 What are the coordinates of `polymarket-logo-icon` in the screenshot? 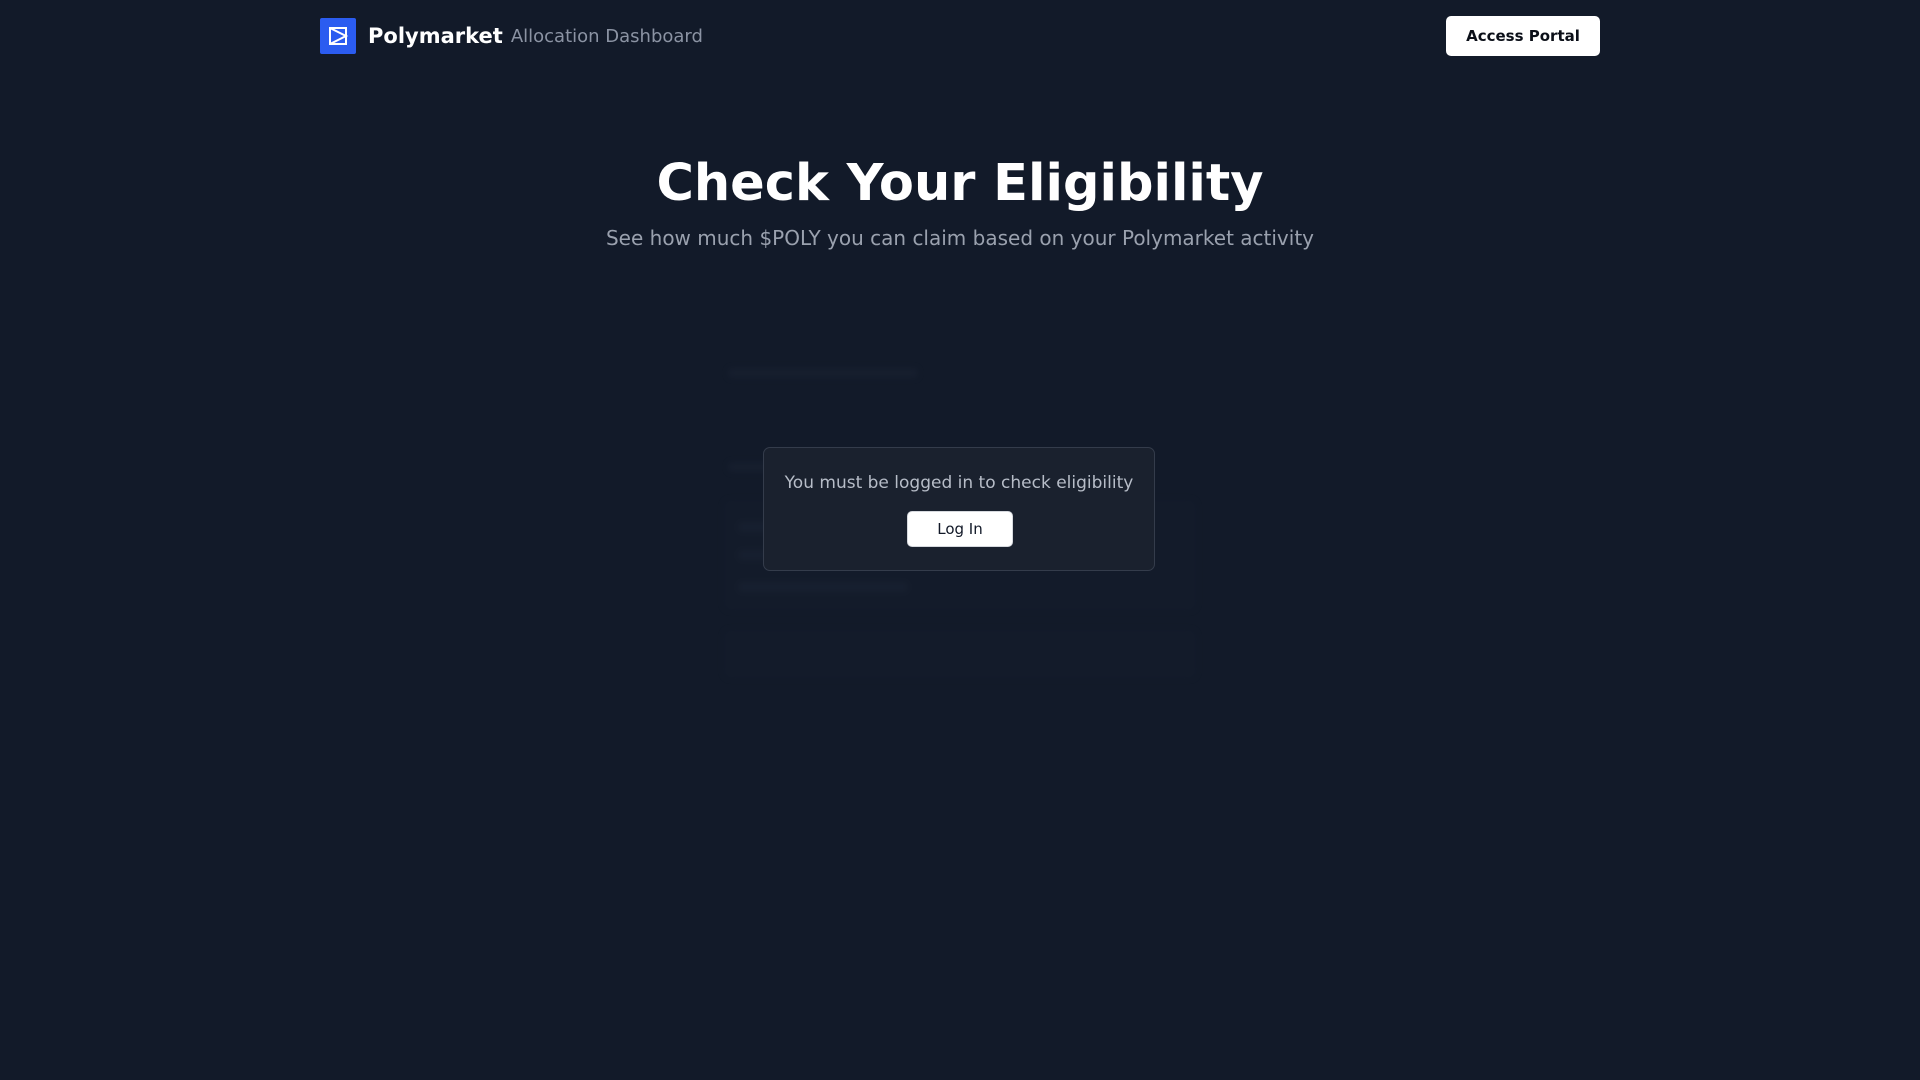 It's located at (338, 36).